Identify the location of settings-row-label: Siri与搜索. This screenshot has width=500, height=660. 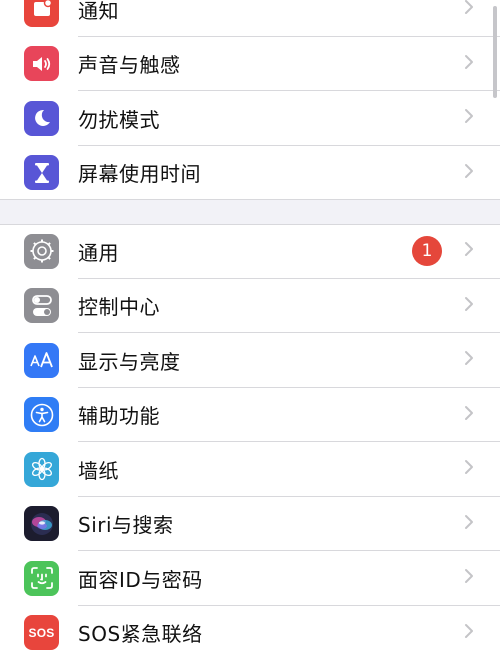
(126, 523).